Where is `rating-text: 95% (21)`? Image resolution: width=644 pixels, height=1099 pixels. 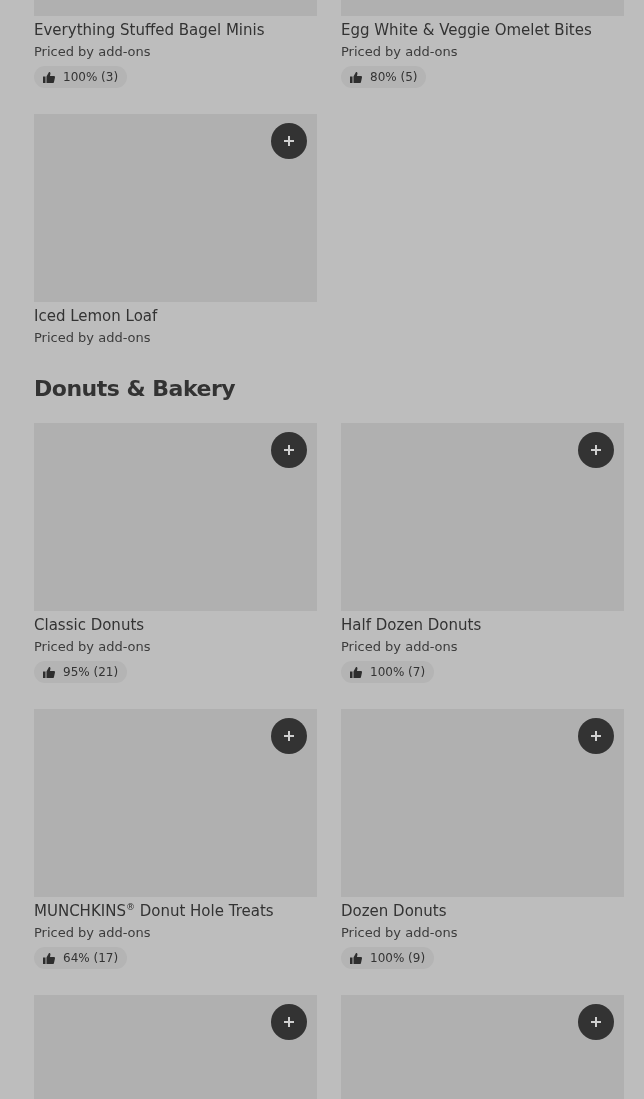 rating-text: 95% (21) is located at coordinates (91, 672).